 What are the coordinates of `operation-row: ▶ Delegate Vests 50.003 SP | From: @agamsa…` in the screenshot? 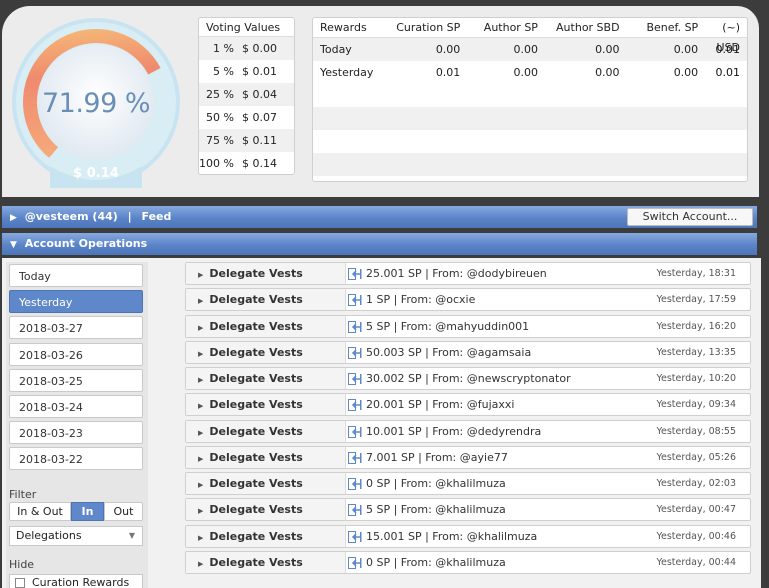 It's located at (468, 352).